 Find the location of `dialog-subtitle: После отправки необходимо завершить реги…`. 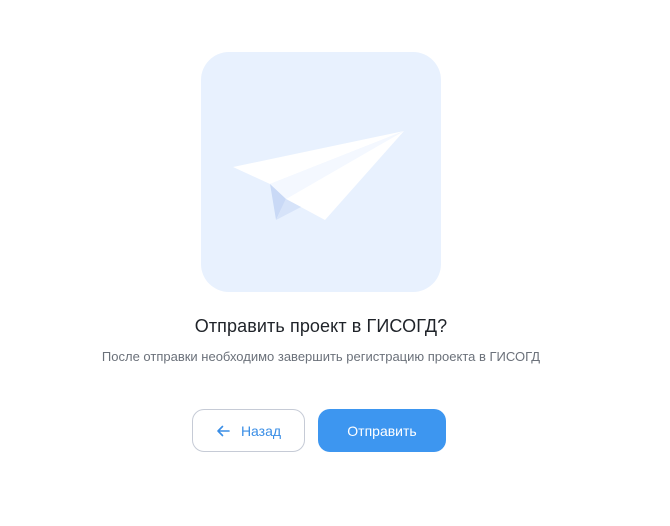

dialog-subtitle: После отправки необходимо завершить реги… is located at coordinates (321, 356).